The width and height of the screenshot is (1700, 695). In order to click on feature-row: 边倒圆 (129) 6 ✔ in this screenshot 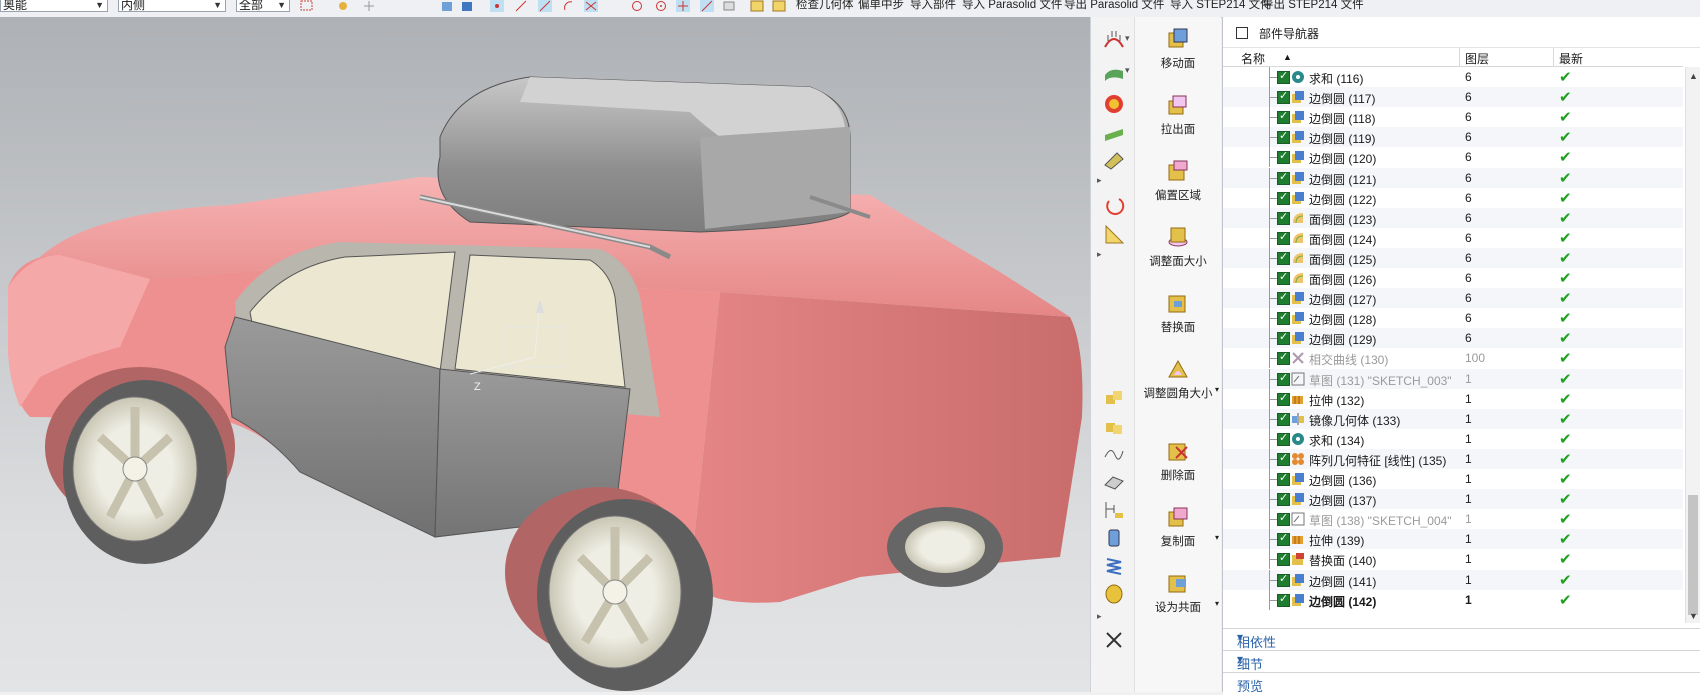, I will do `click(1453, 338)`.